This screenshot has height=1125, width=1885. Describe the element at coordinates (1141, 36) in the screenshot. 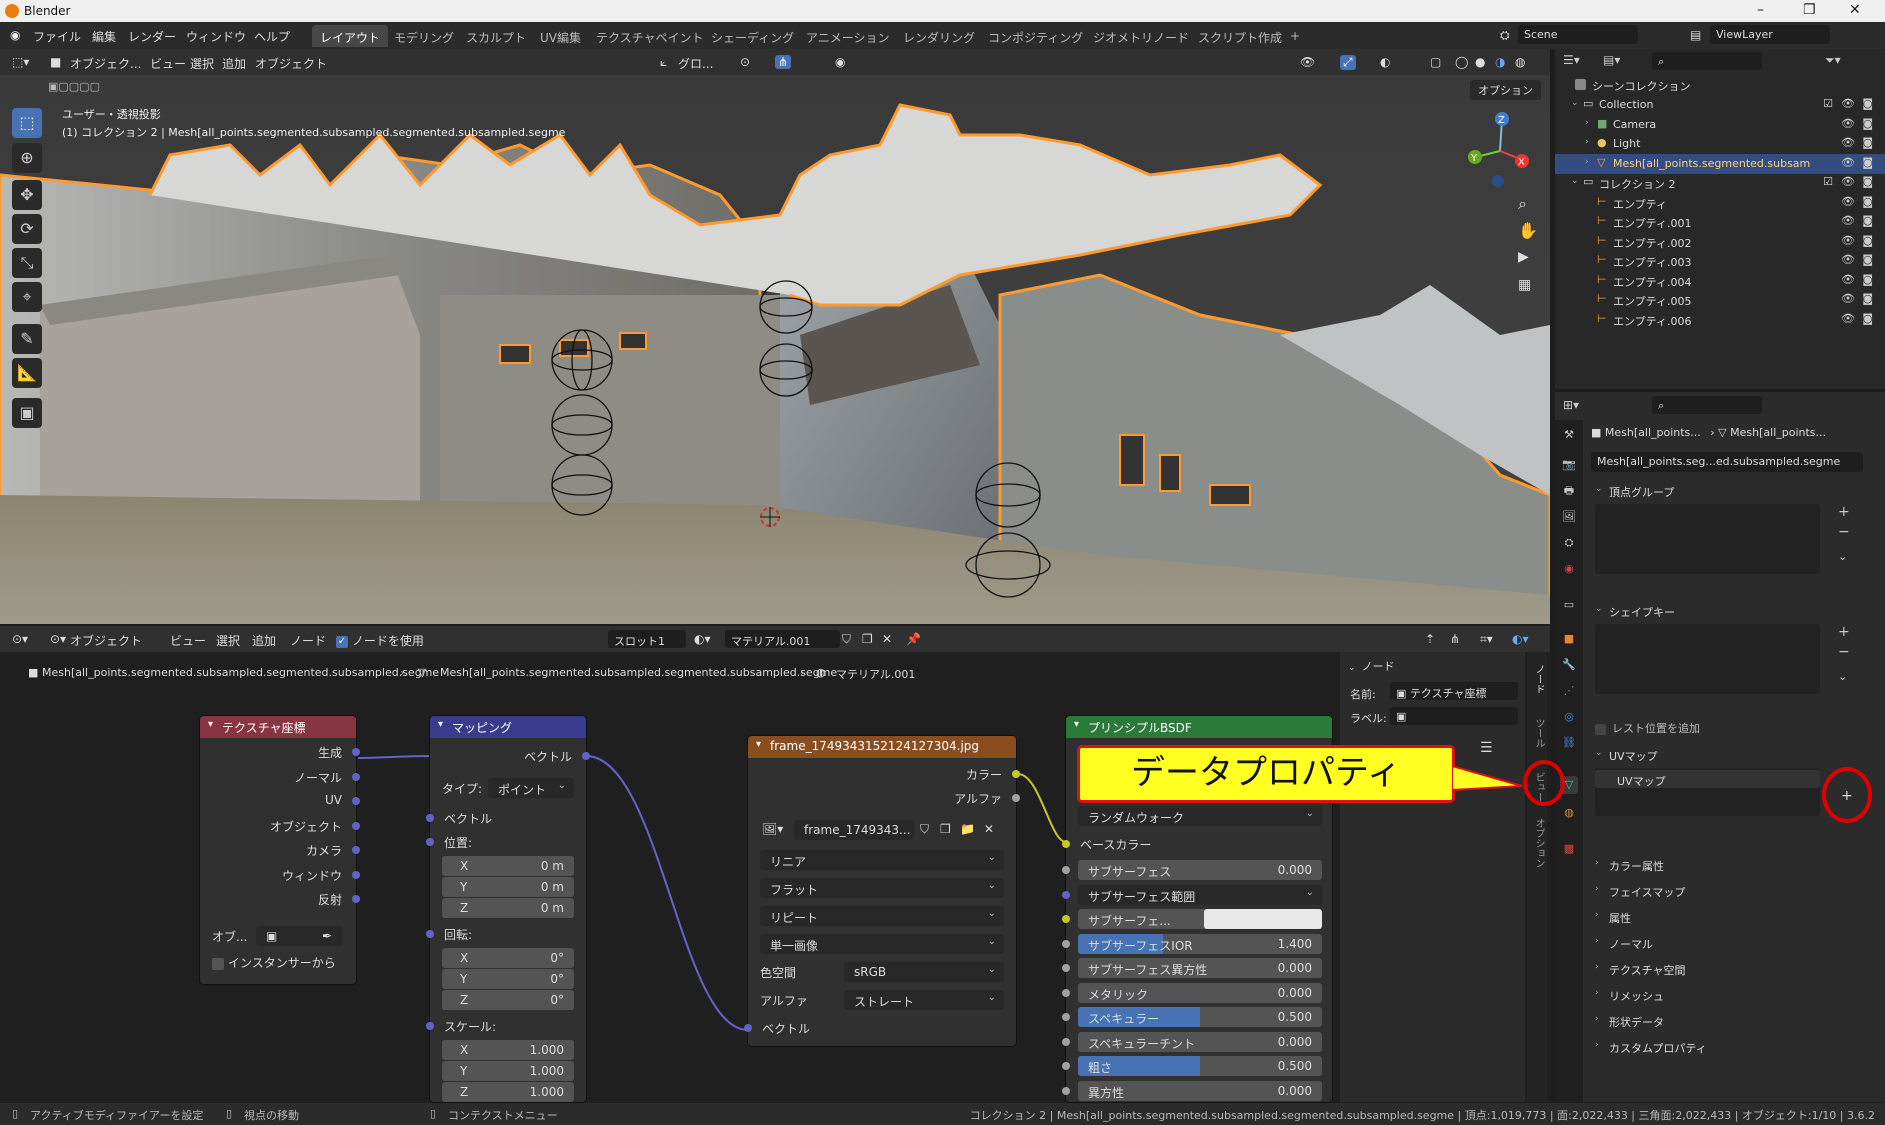

I see `tab-geometry-nodes: ジオメトリノード` at that location.